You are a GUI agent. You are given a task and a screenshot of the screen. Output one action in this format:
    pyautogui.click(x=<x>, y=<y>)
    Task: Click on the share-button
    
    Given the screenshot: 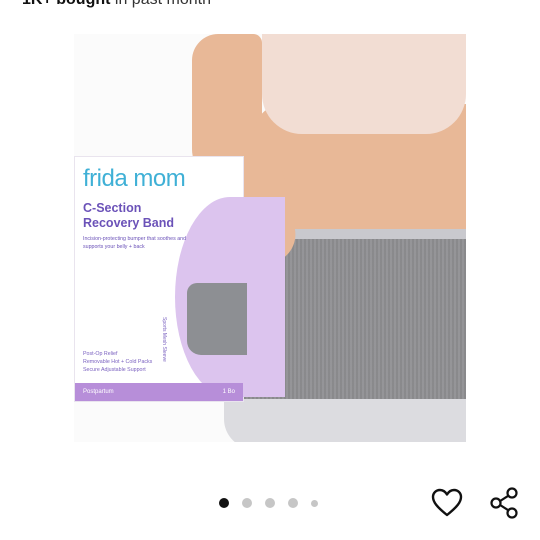 What is the action you would take?
    pyautogui.click(x=504, y=503)
    